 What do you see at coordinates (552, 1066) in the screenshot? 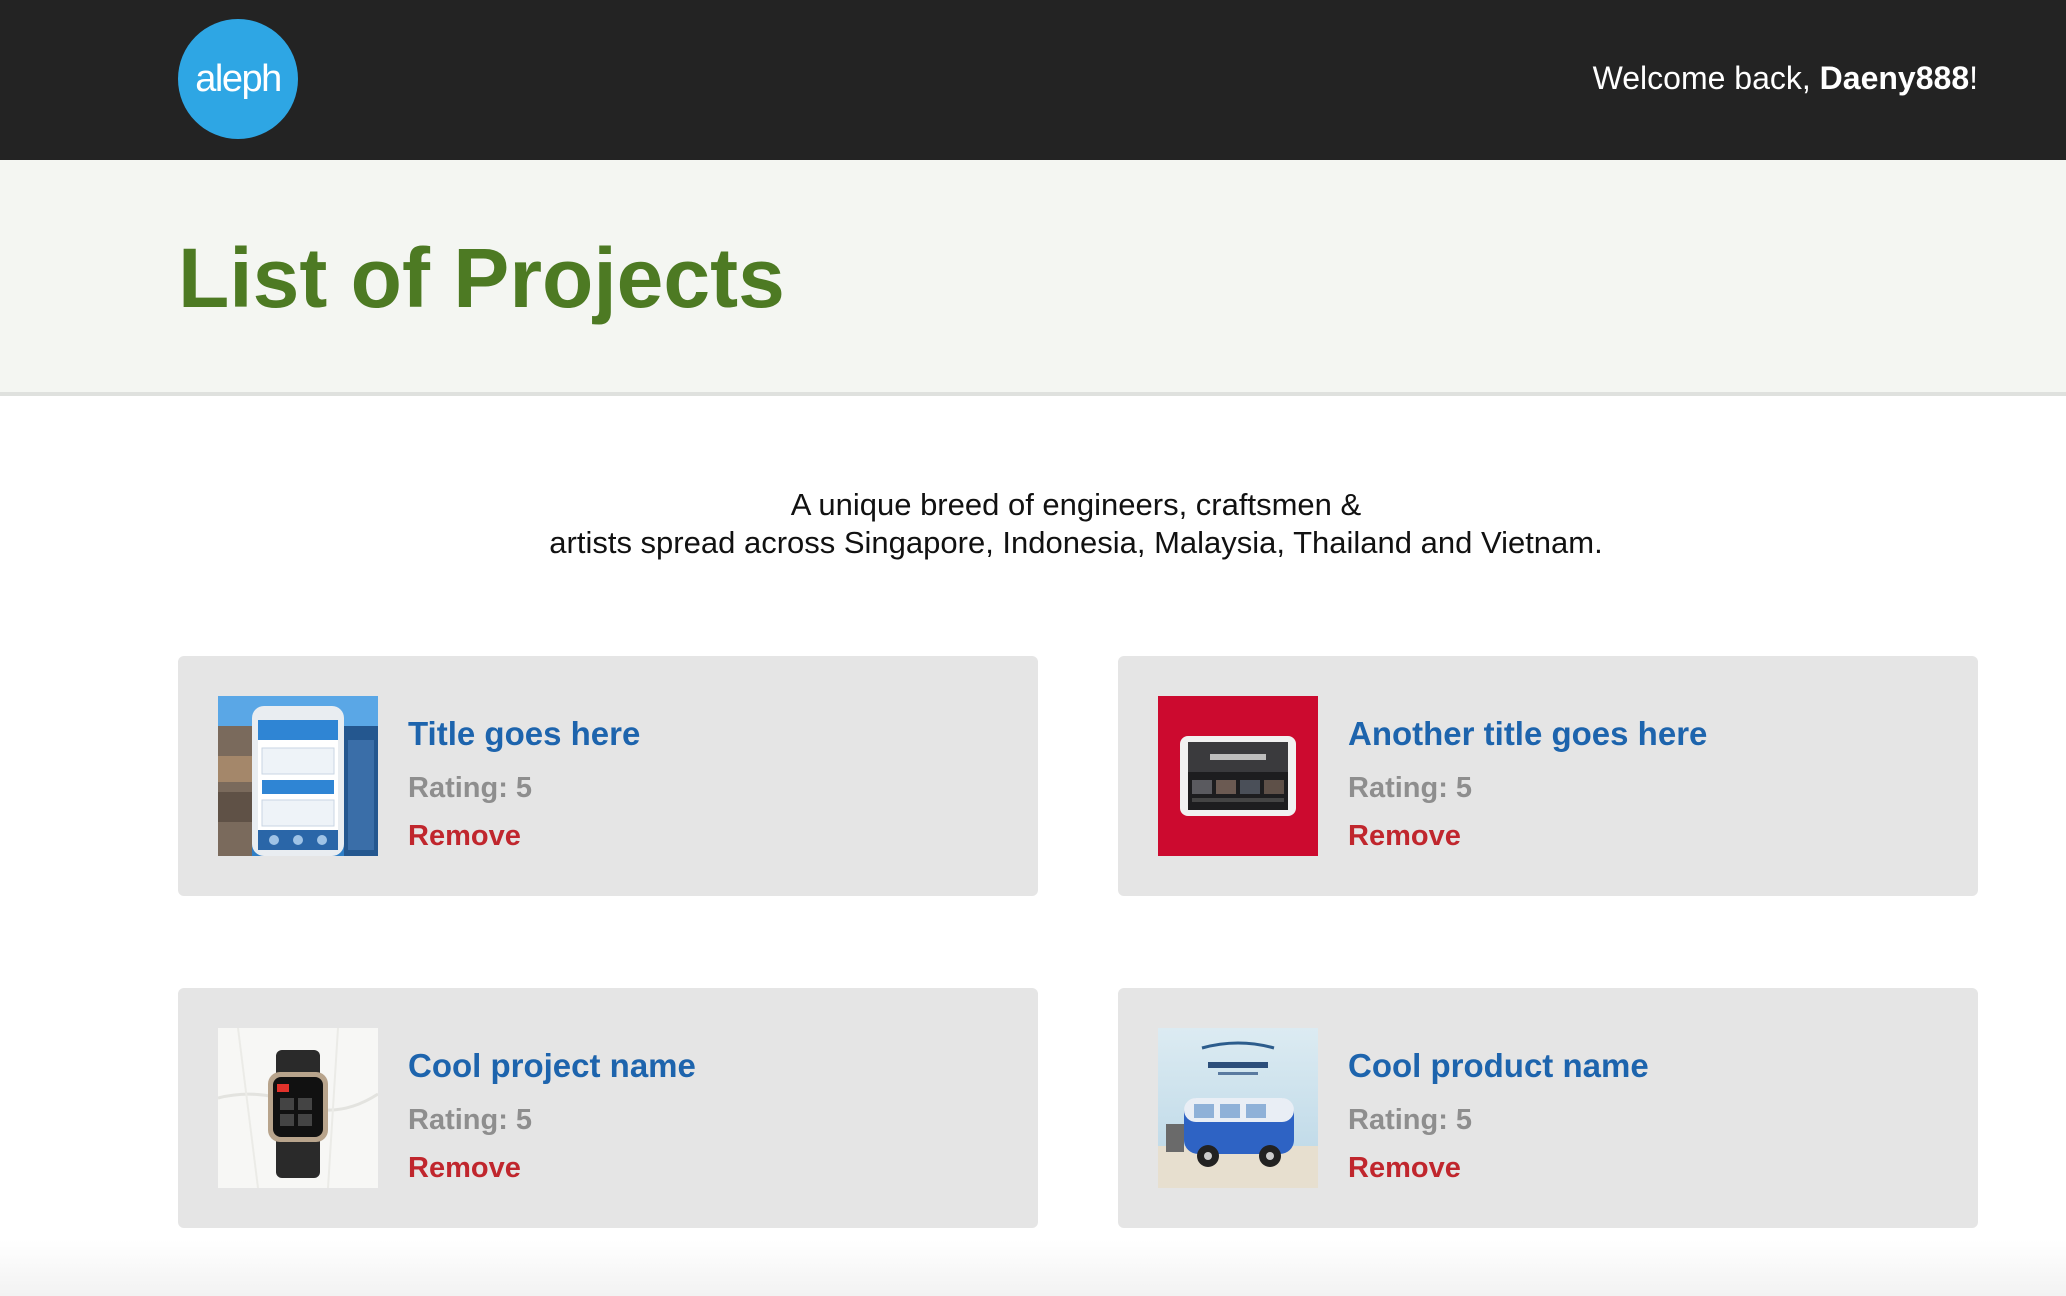
I see `project-title-link: Cool project name` at bounding box center [552, 1066].